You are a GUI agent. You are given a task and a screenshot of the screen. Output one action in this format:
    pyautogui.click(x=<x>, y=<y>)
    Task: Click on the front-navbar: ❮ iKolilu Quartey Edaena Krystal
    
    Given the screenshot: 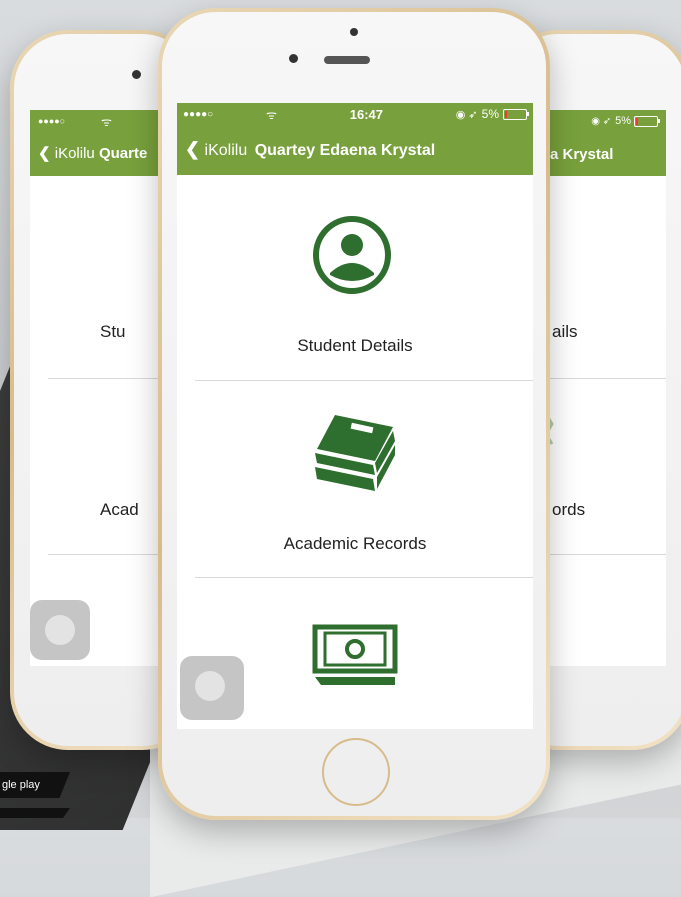 What is the action you would take?
    pyautogui.click(x=359, y=149)
    